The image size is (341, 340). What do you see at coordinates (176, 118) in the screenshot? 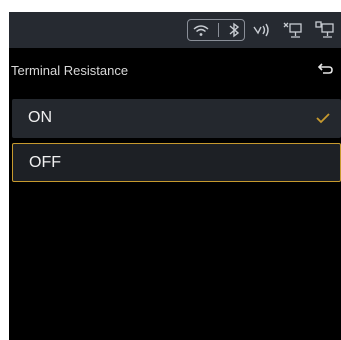
I see `option-on: ON` at bounding box center [176, 118].